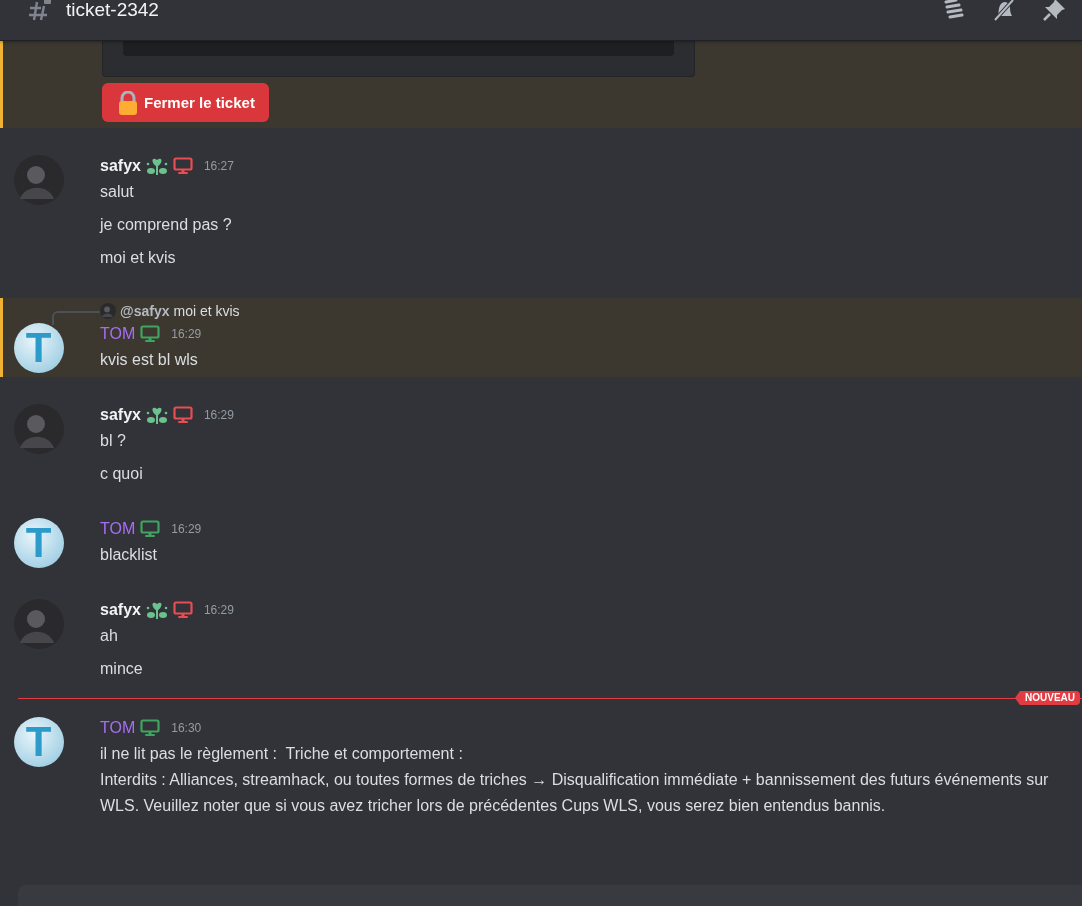 This screenshot has height=906, width=1082. Describe the element at coordinates (108, 311) in the screenshot. I see `reply-avatar` at that location.